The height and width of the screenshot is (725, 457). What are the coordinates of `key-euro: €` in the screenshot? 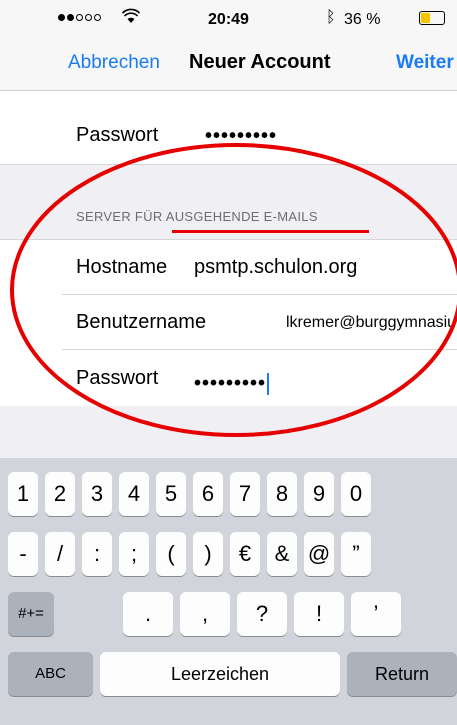 It's located at (245, 554).